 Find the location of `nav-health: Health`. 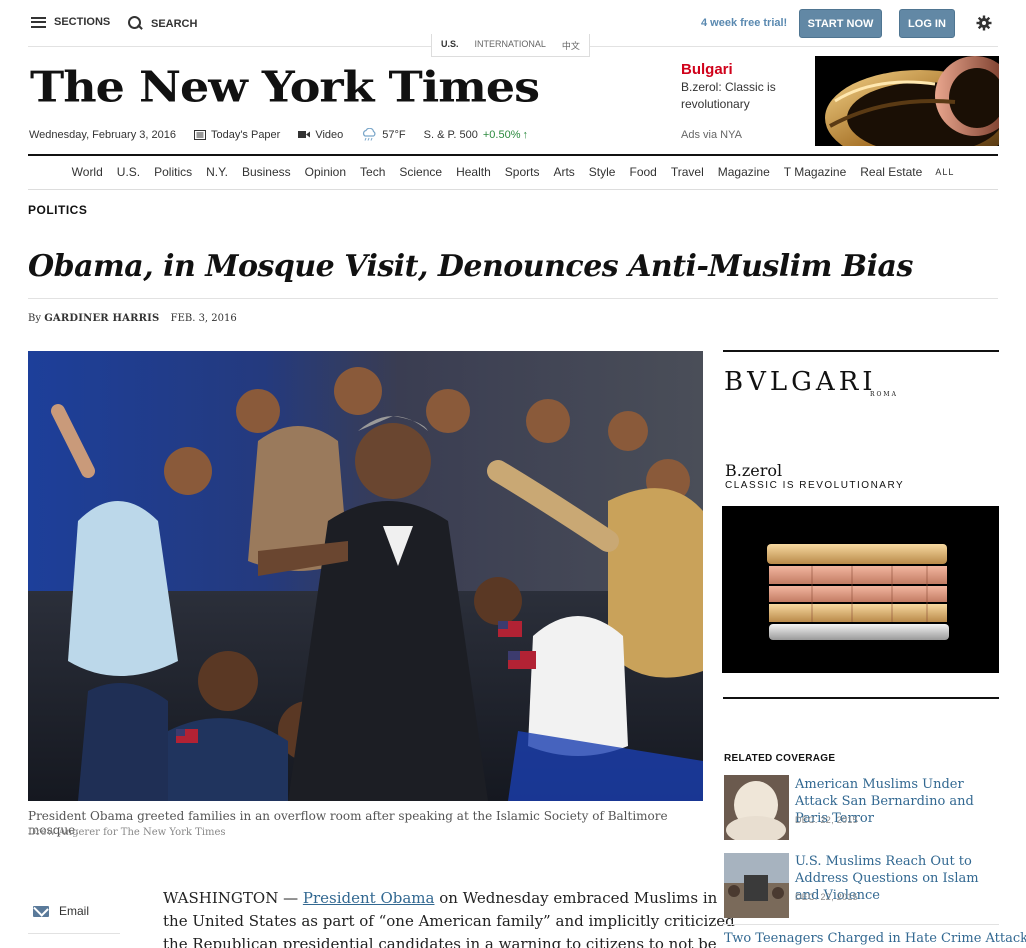

nav-health: Health is located at coordinates (473, 172).